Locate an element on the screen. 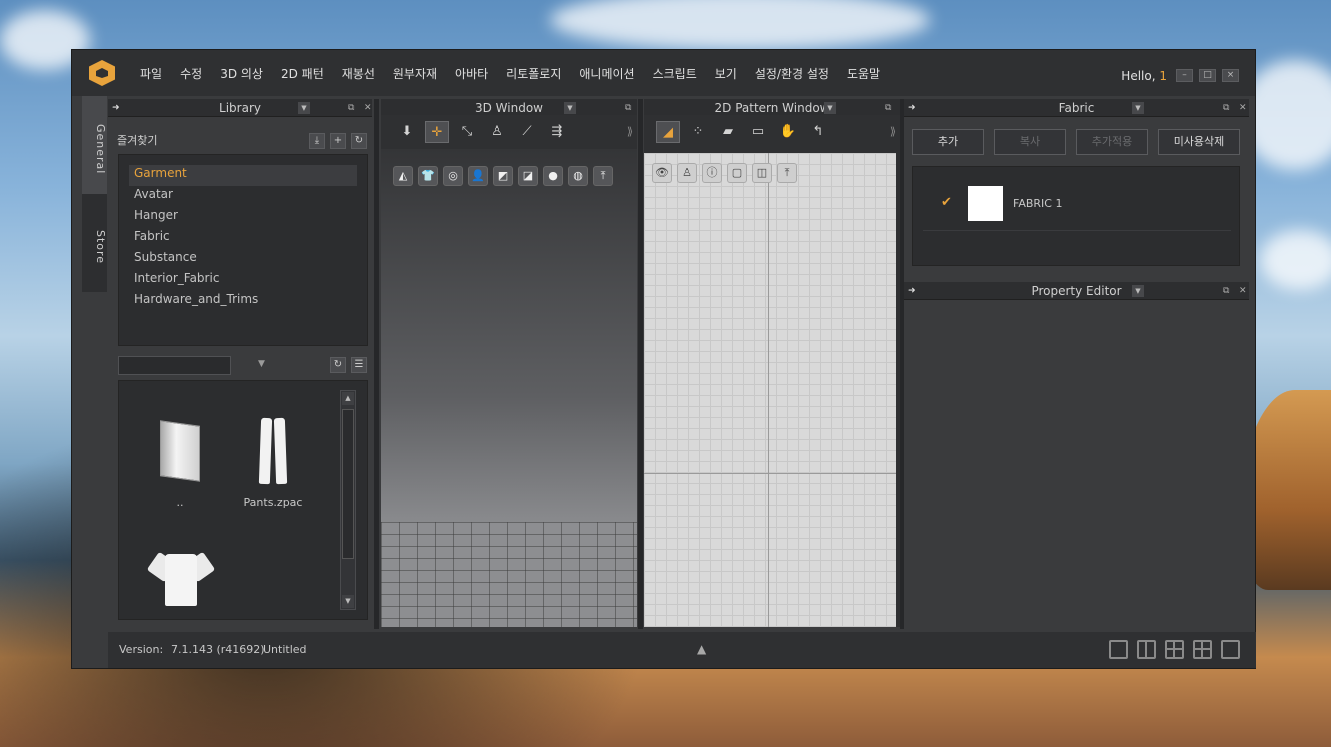 The image size is (1331, 747). close-icon: × is located at coordinates (1230, 75).